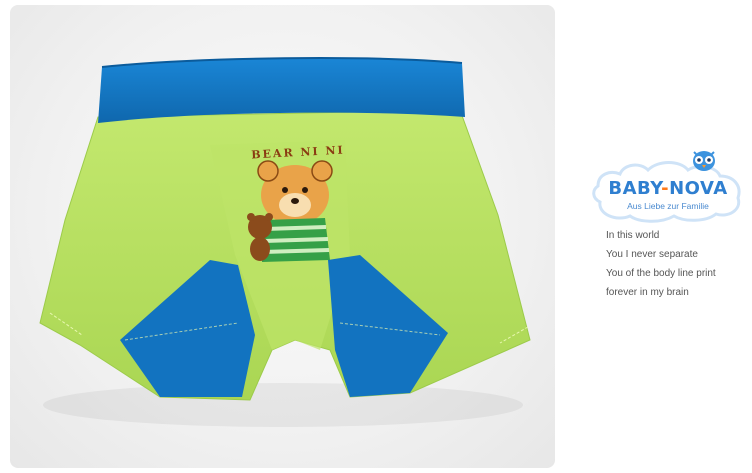 The width and height of the screenshot is (752, 473). I want to click on brand-name-part2: NOVA, so click(698, 188).